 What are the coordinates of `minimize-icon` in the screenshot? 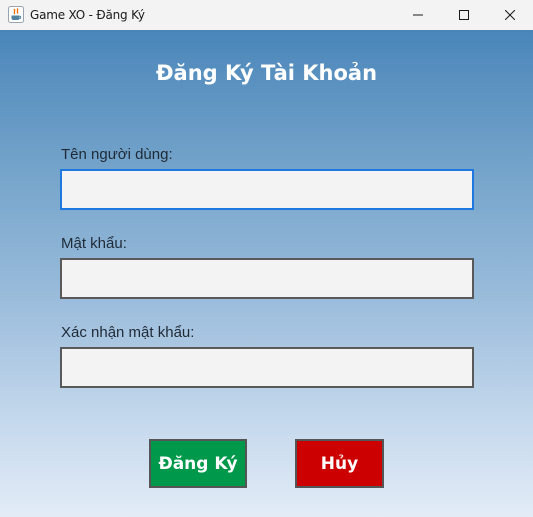 It's located at (418, 15).